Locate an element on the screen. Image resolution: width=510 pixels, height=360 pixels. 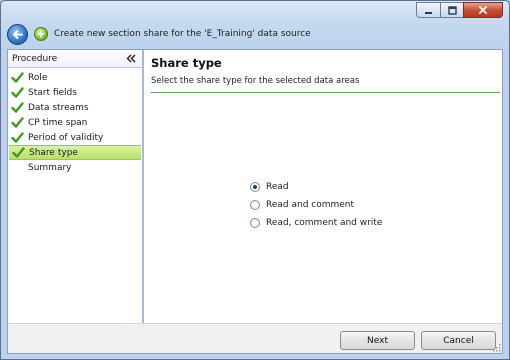
procedure-header: Procedure is located at coordinates (75, 59).